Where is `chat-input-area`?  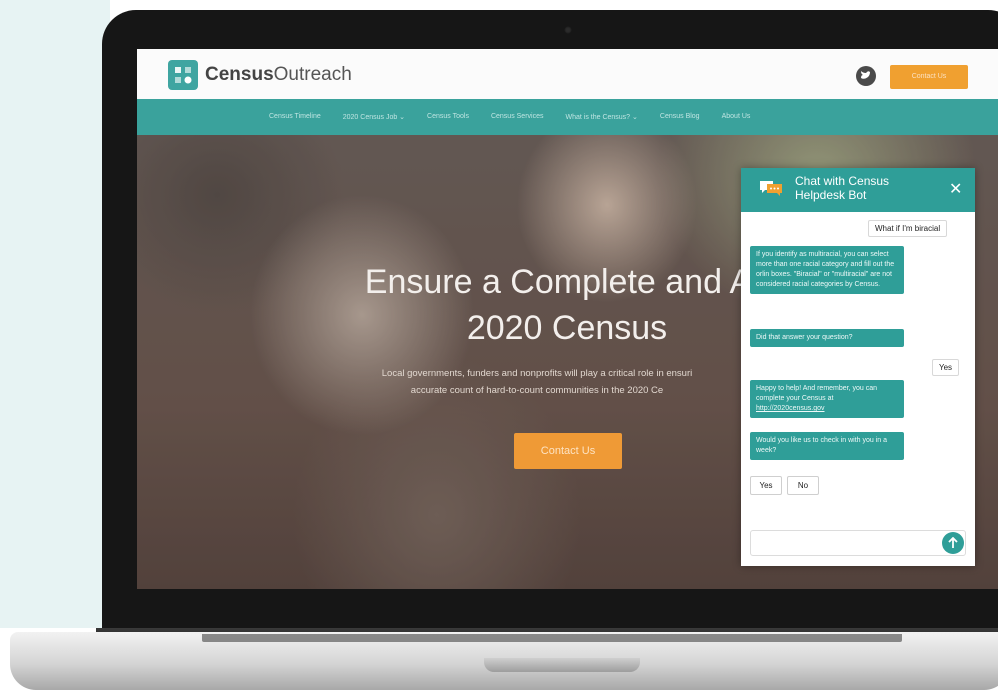 chat-input-area is located at coordinates (858, 544).